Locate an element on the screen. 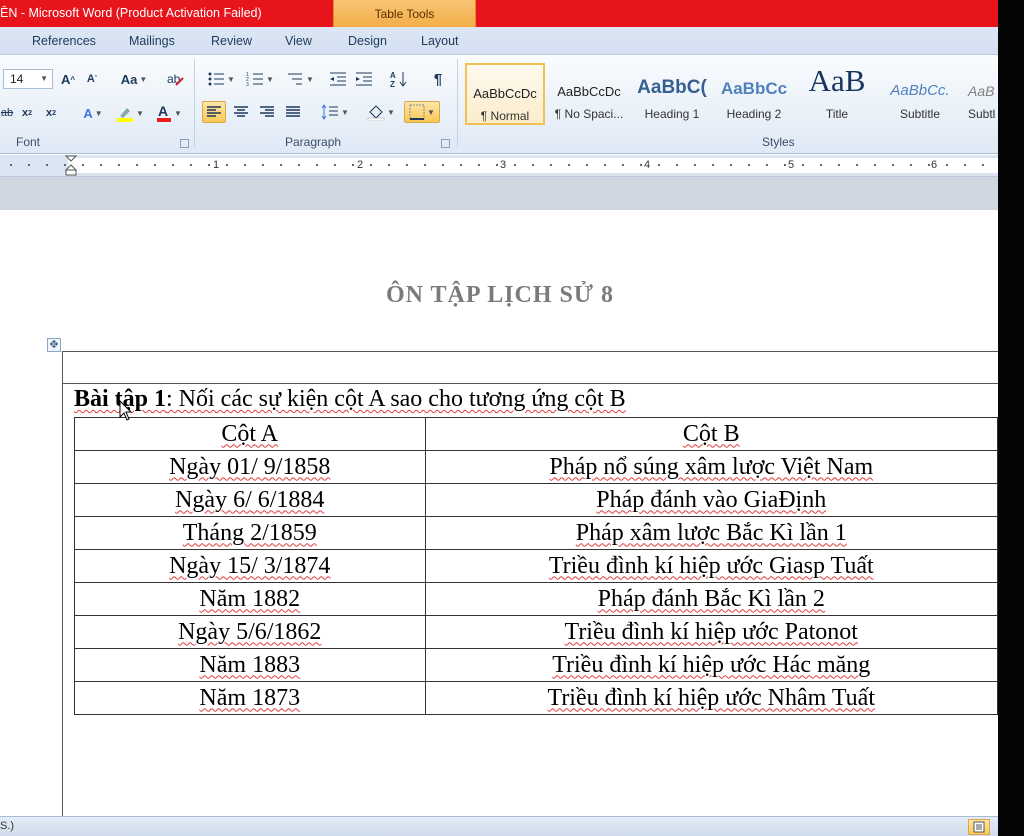 This screenshot has height=836, width=1024. bullets-icon is located at coordinates (216, 79).